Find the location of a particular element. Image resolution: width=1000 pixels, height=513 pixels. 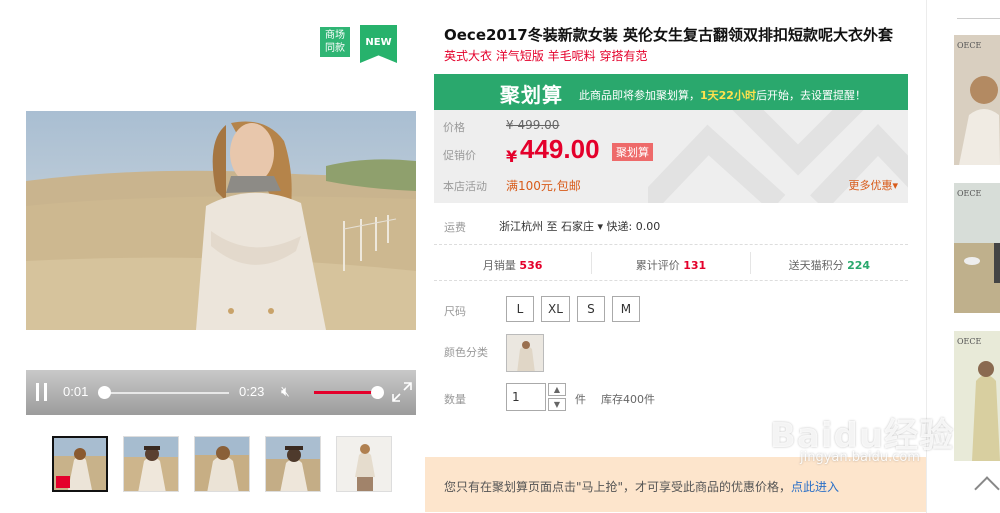

thumbnail-strip is located at coordinates (222, 464).